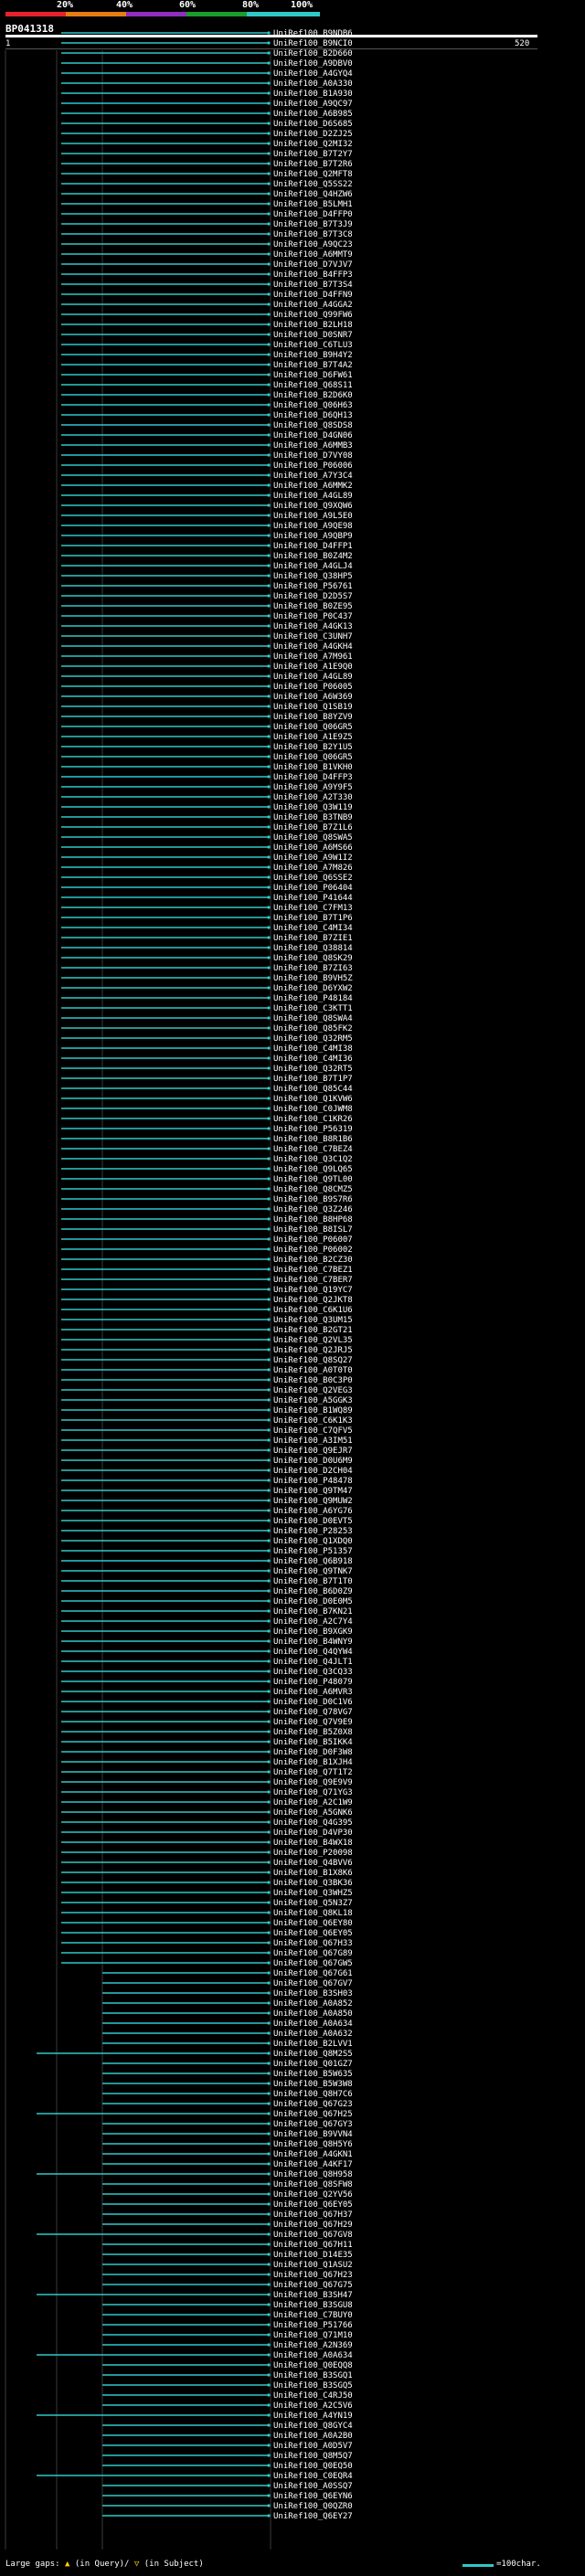 This screenshot has height=2576, width=585. Describe the element at coordinates (313, 345) in the screenshot. I see `hit-link: UniRef100_C6TLU3` at that location.